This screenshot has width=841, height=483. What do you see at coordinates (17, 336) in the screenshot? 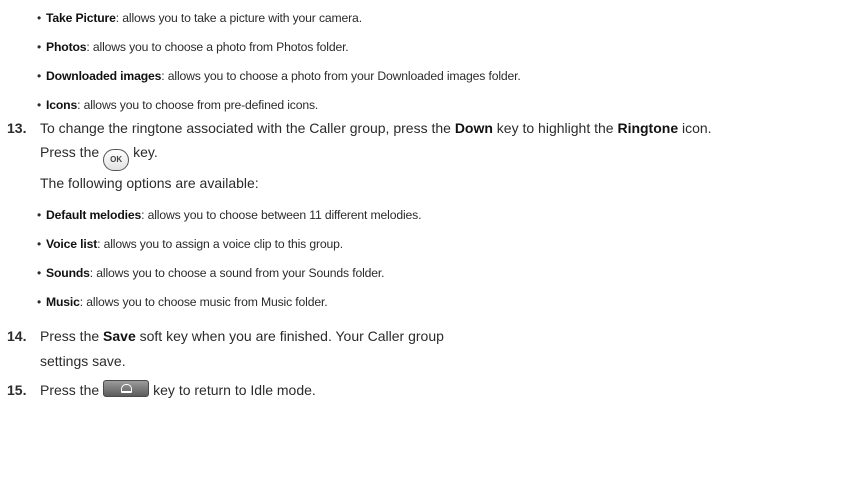
I see `step-number: 14.` at bounding box center [17, 336].